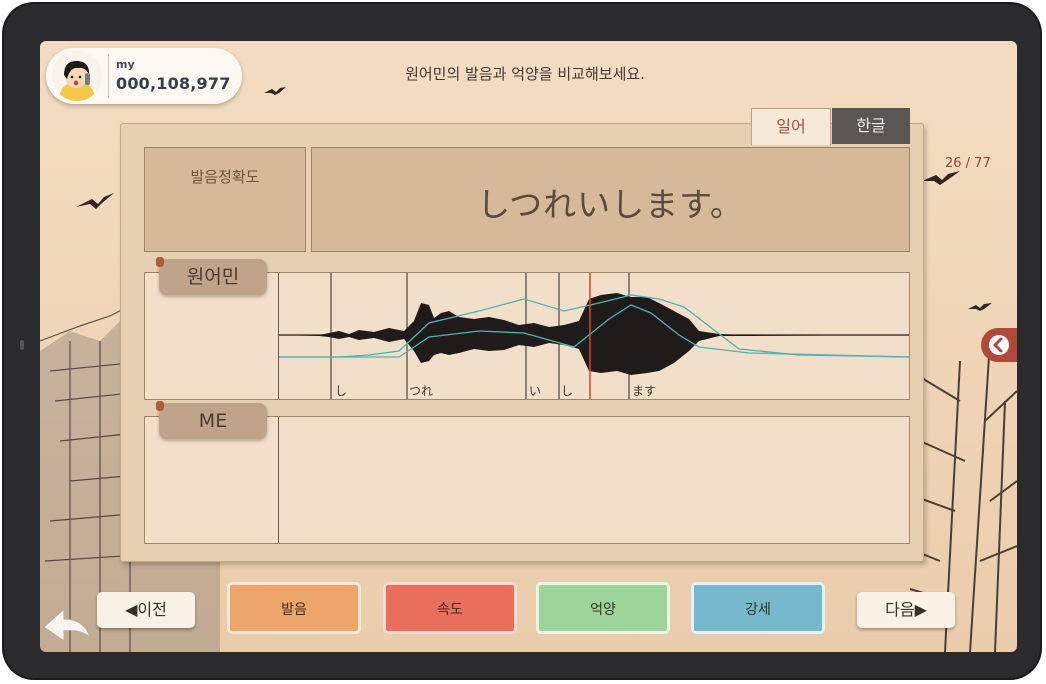 This screenshot has width=1046, height=684. Describe the element at coordinates (22, 345) in the screenshot. I see `tablet-side-button` at that location.